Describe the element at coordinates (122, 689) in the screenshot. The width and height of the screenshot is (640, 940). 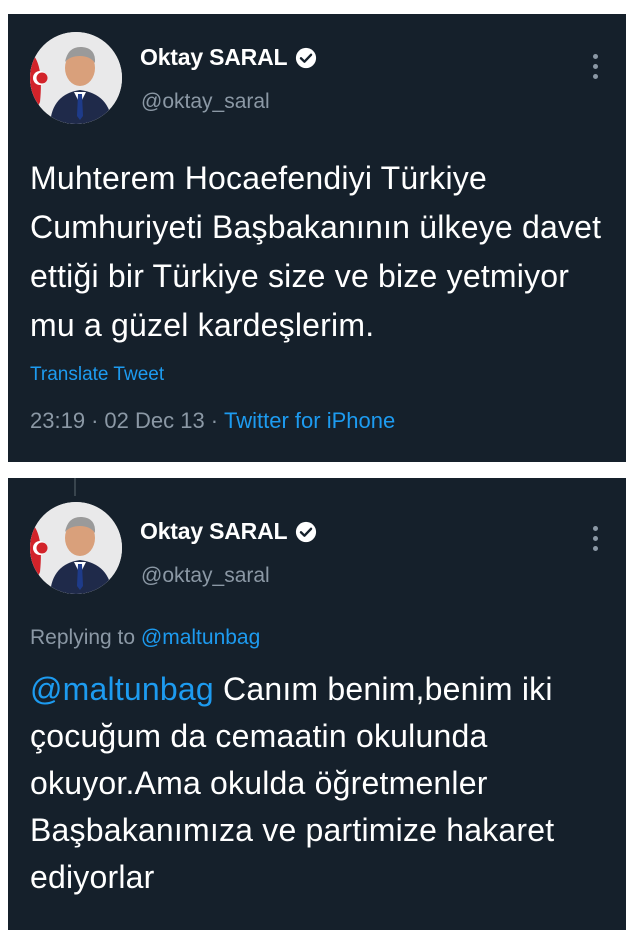
I see `mention-link: @maltunbag` at that location.